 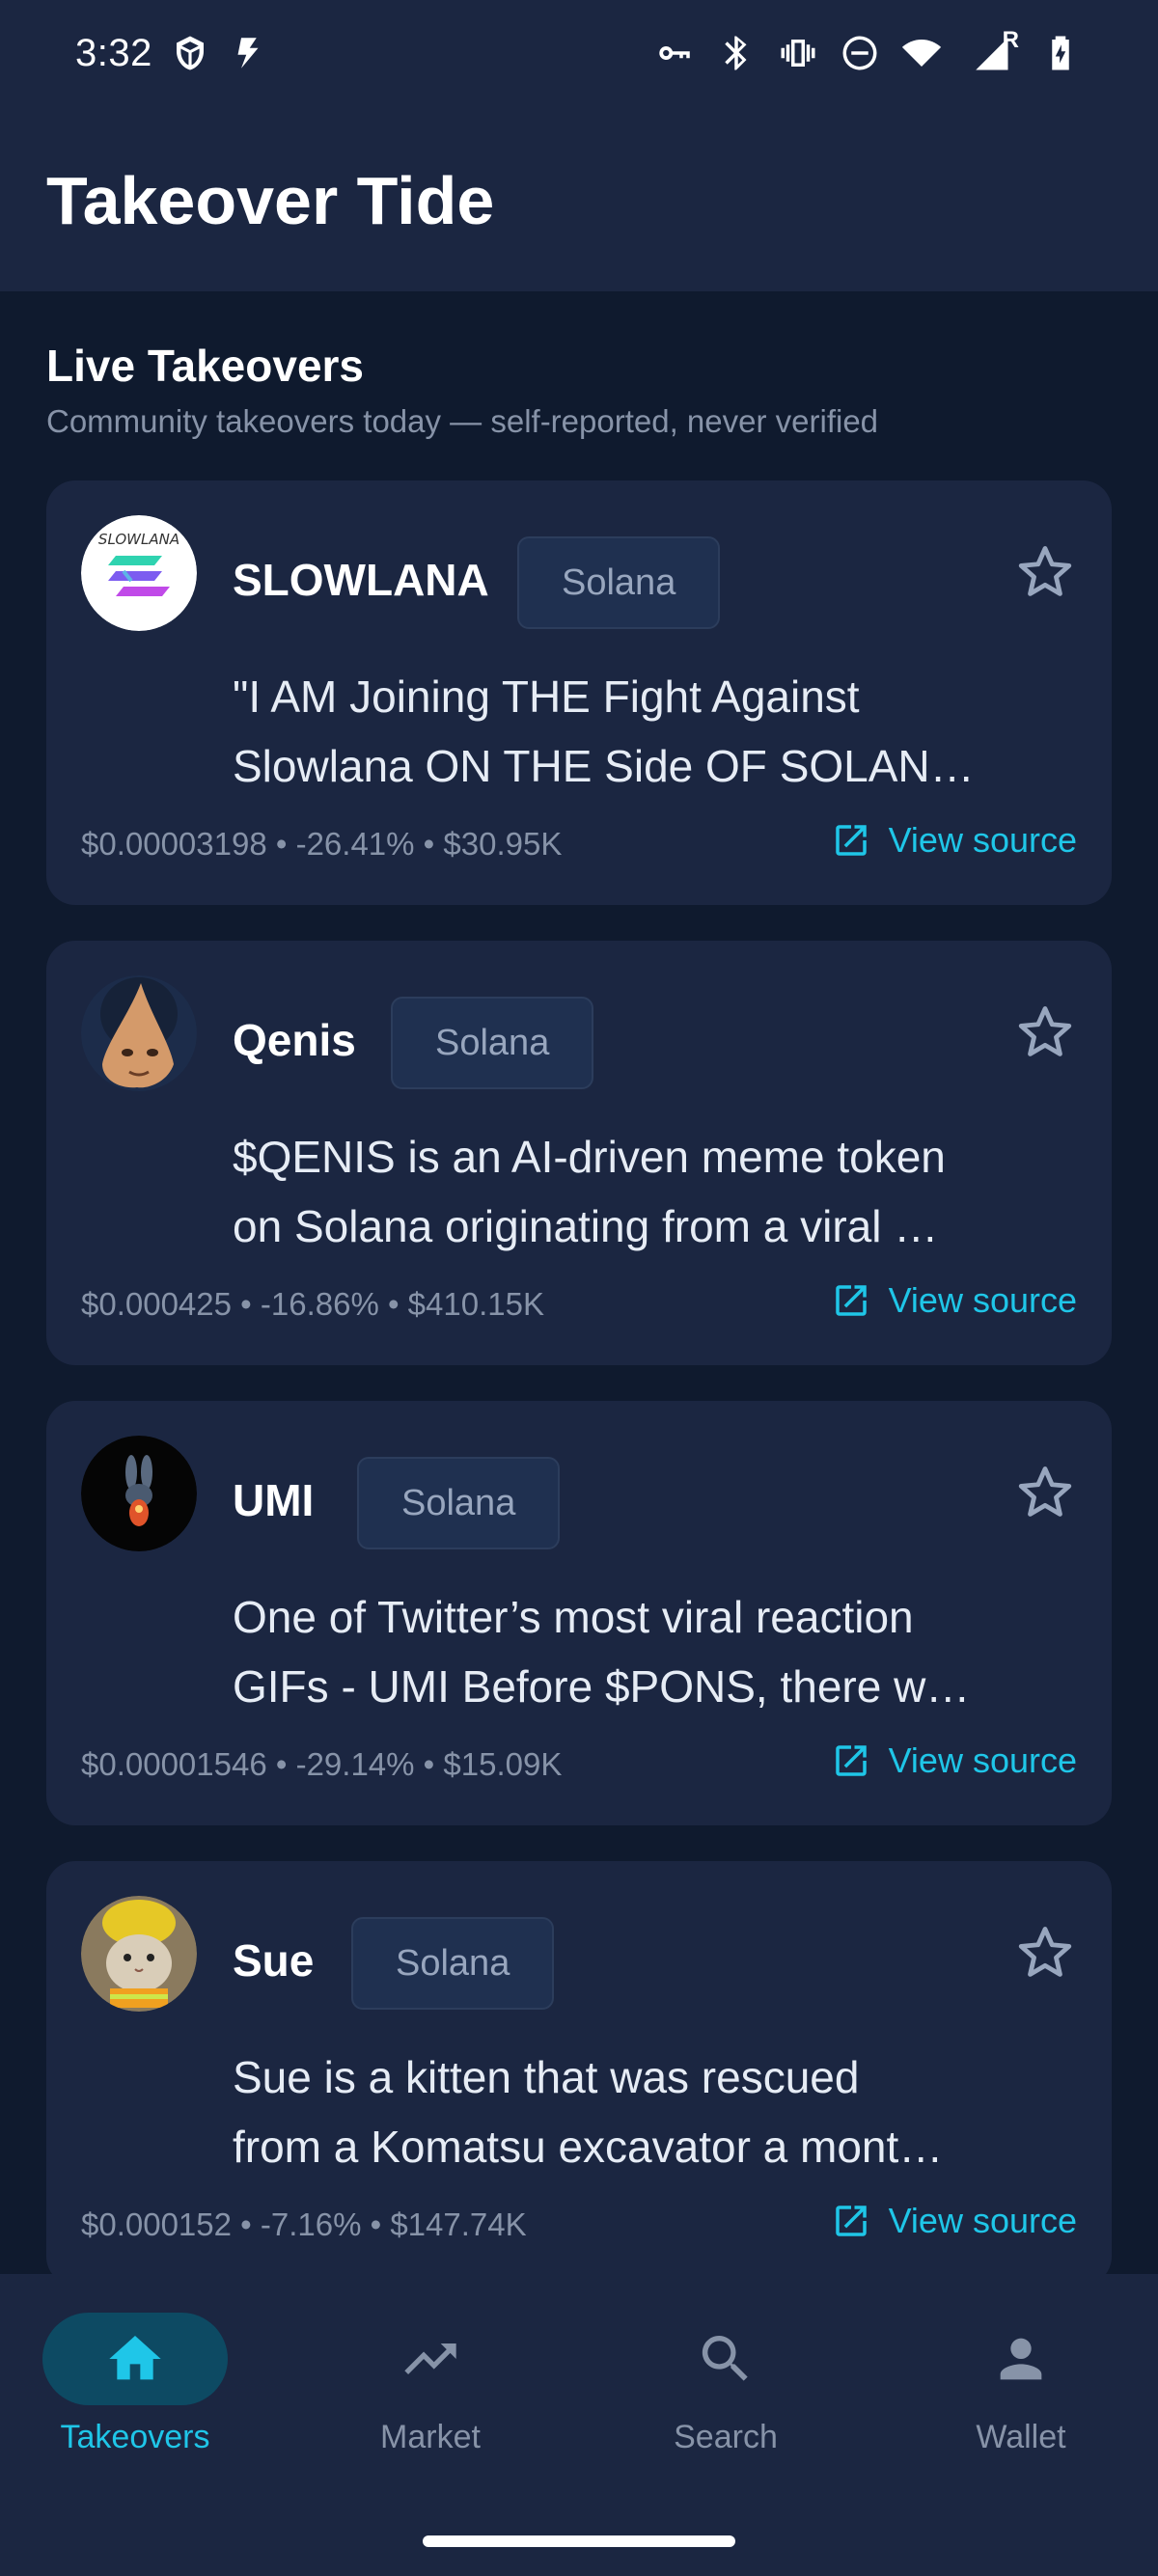 I want to click on description-line: $QENIS is an AI-driven meme token, so click(x=589, y=1157).